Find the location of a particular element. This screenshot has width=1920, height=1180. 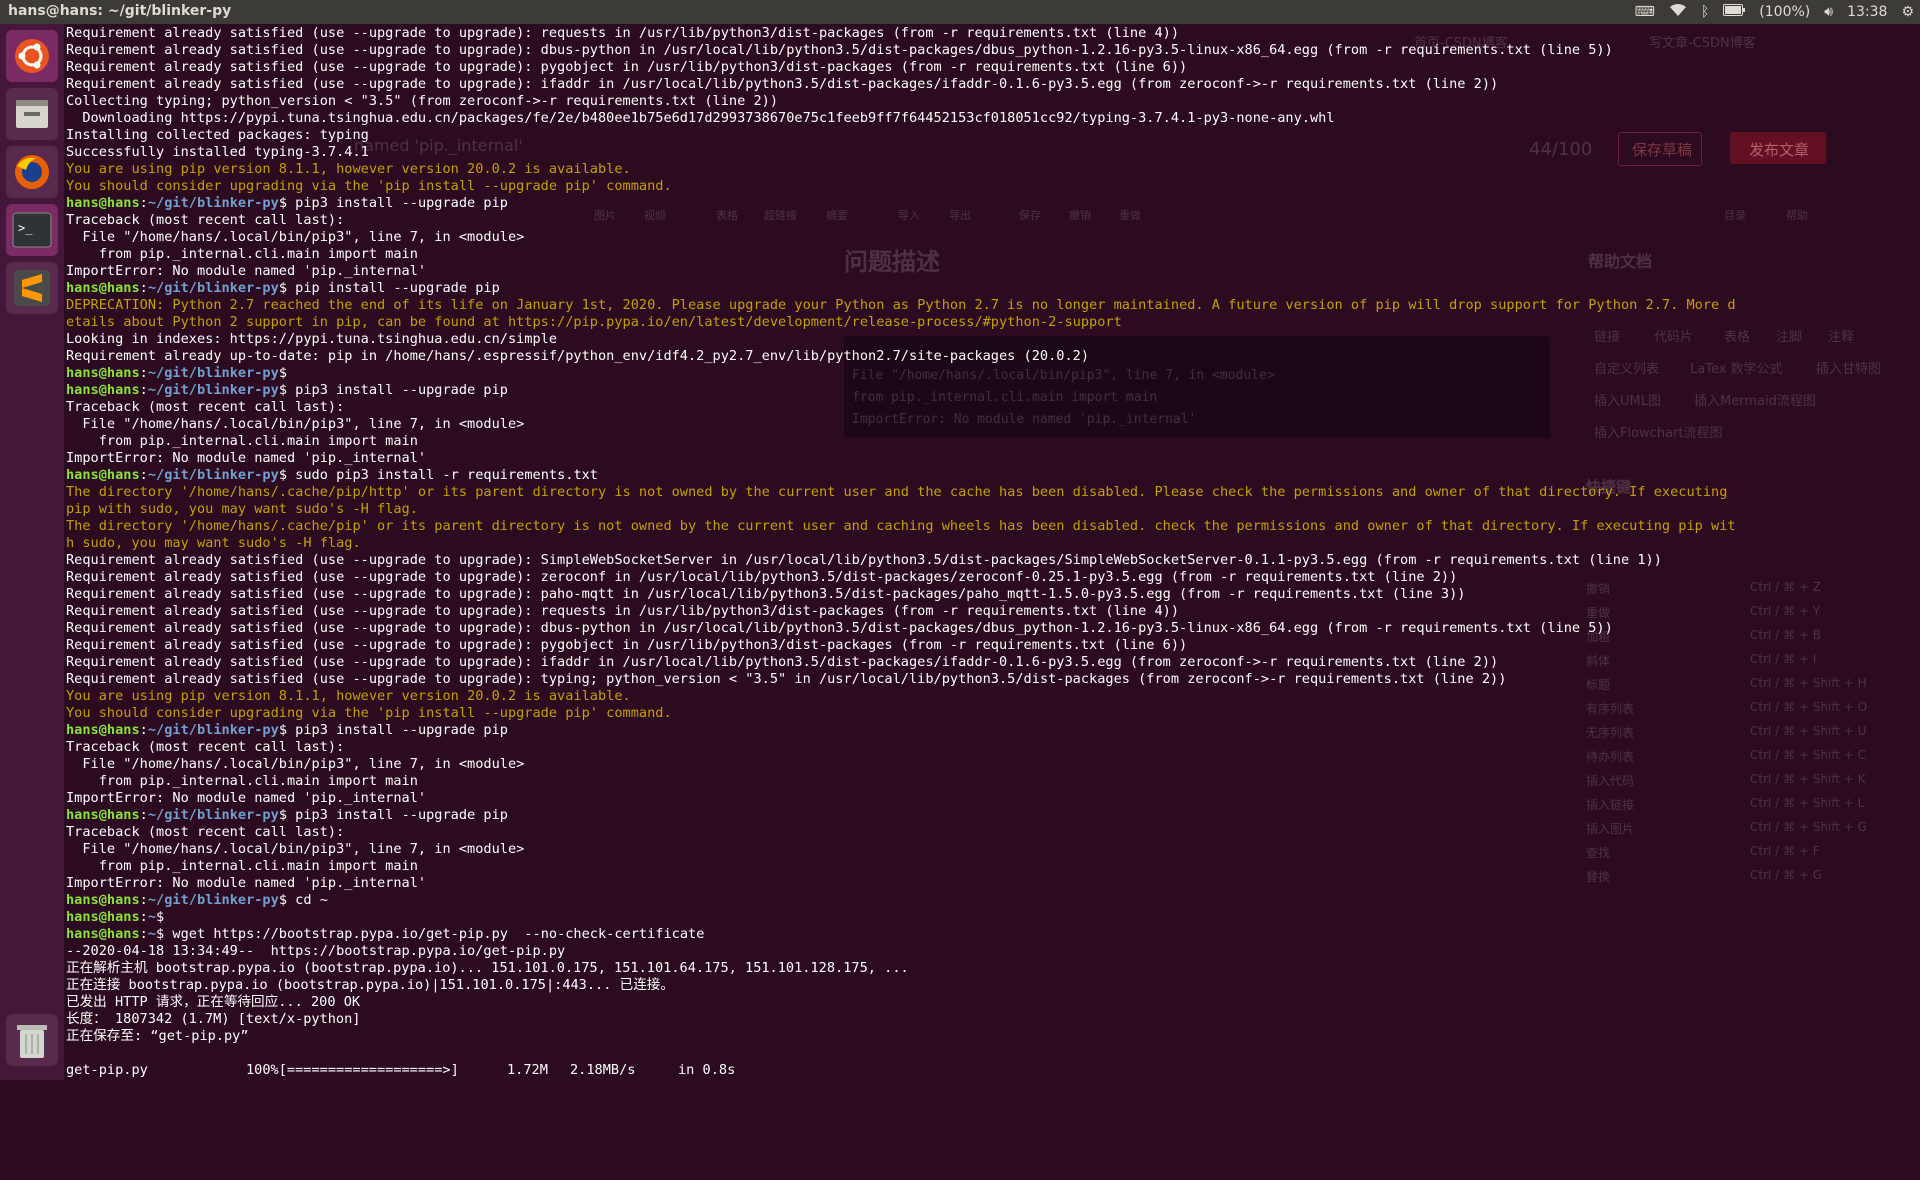

terminal-line: Installing collected packages: typing is located at coordinates (901, 135).